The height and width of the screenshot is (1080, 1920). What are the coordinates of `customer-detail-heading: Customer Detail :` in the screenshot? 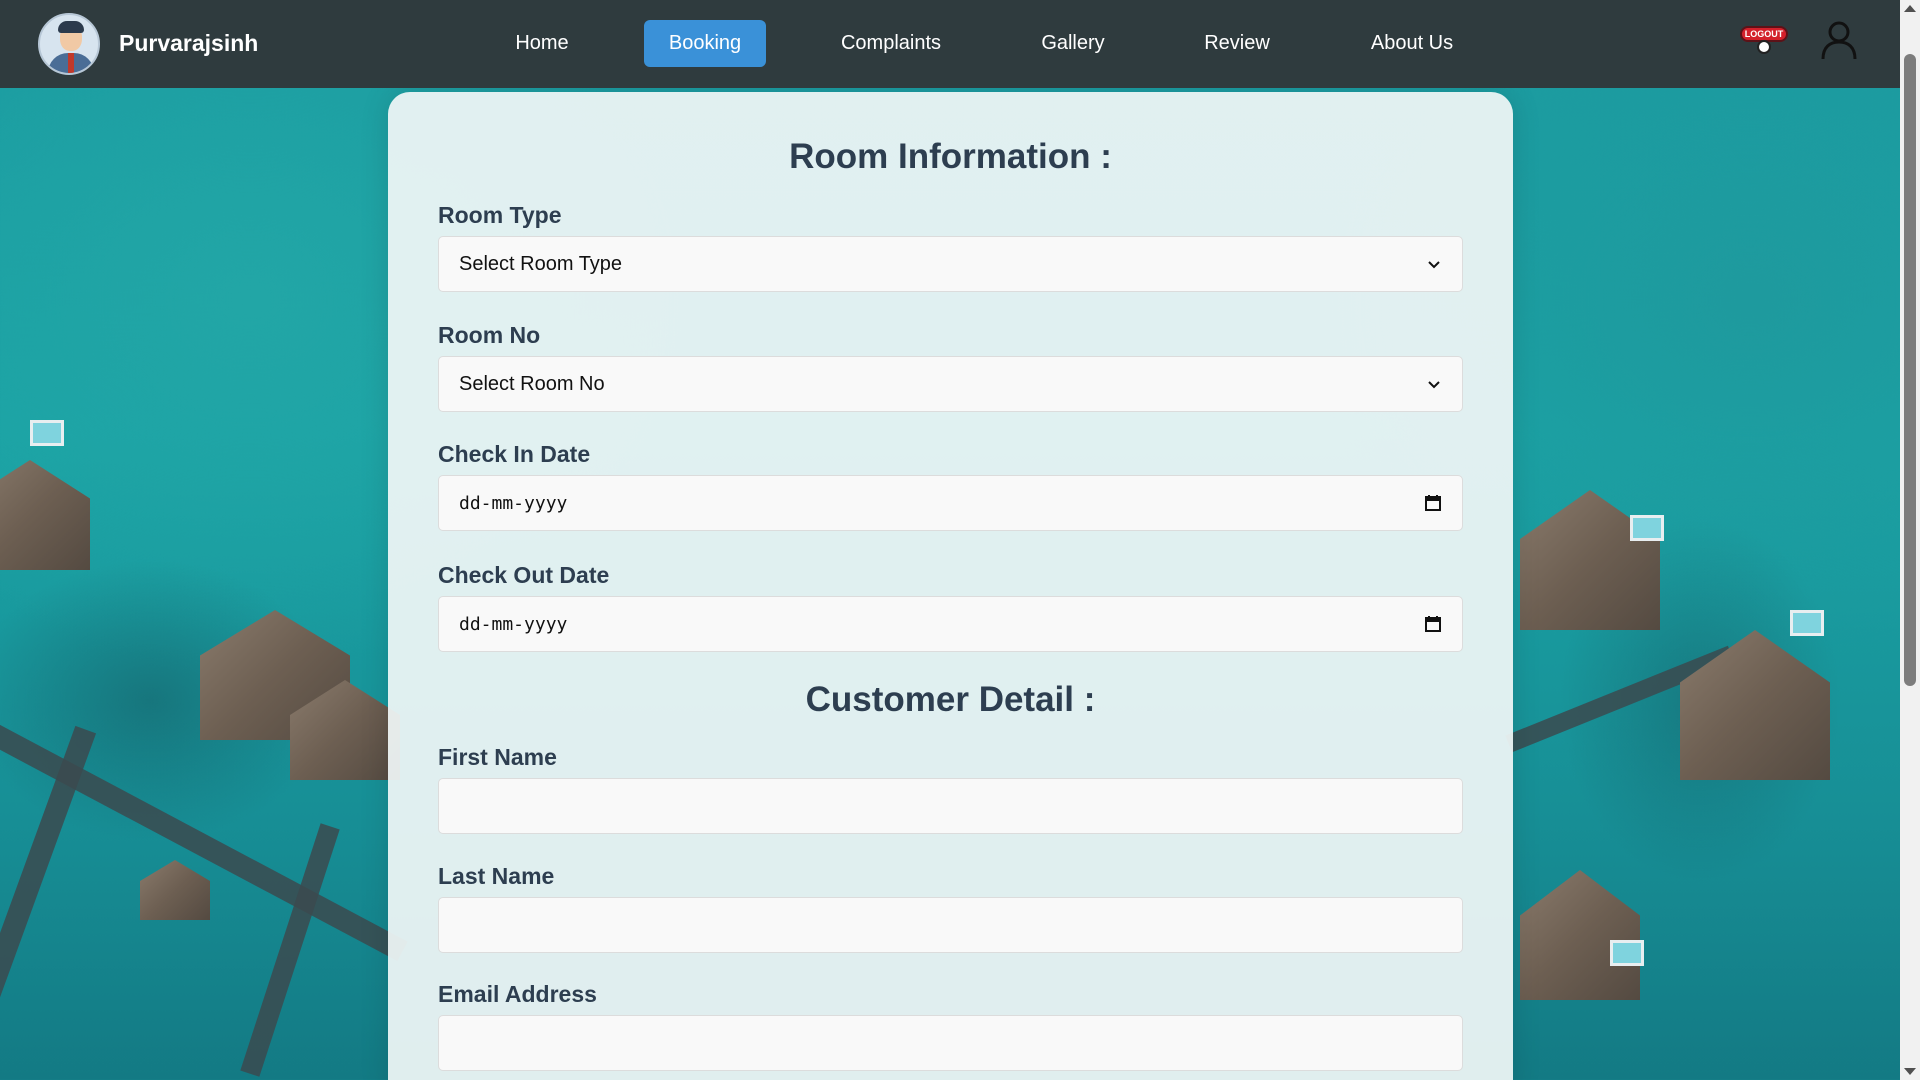 It's located at (950, 699).